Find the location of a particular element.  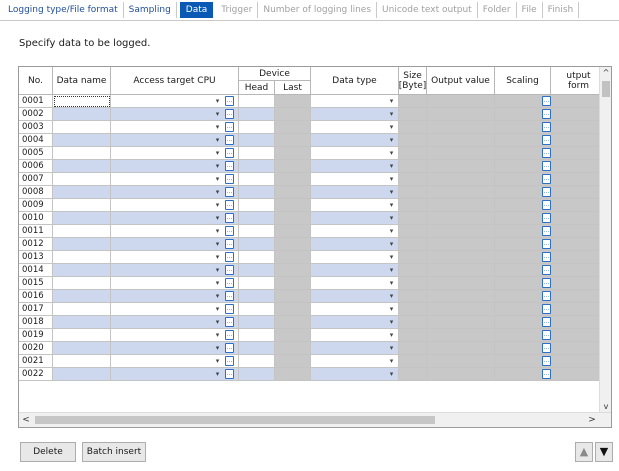

tab-number-of-logging-lines: Number of logging lines is located at coordinates (318, 10).